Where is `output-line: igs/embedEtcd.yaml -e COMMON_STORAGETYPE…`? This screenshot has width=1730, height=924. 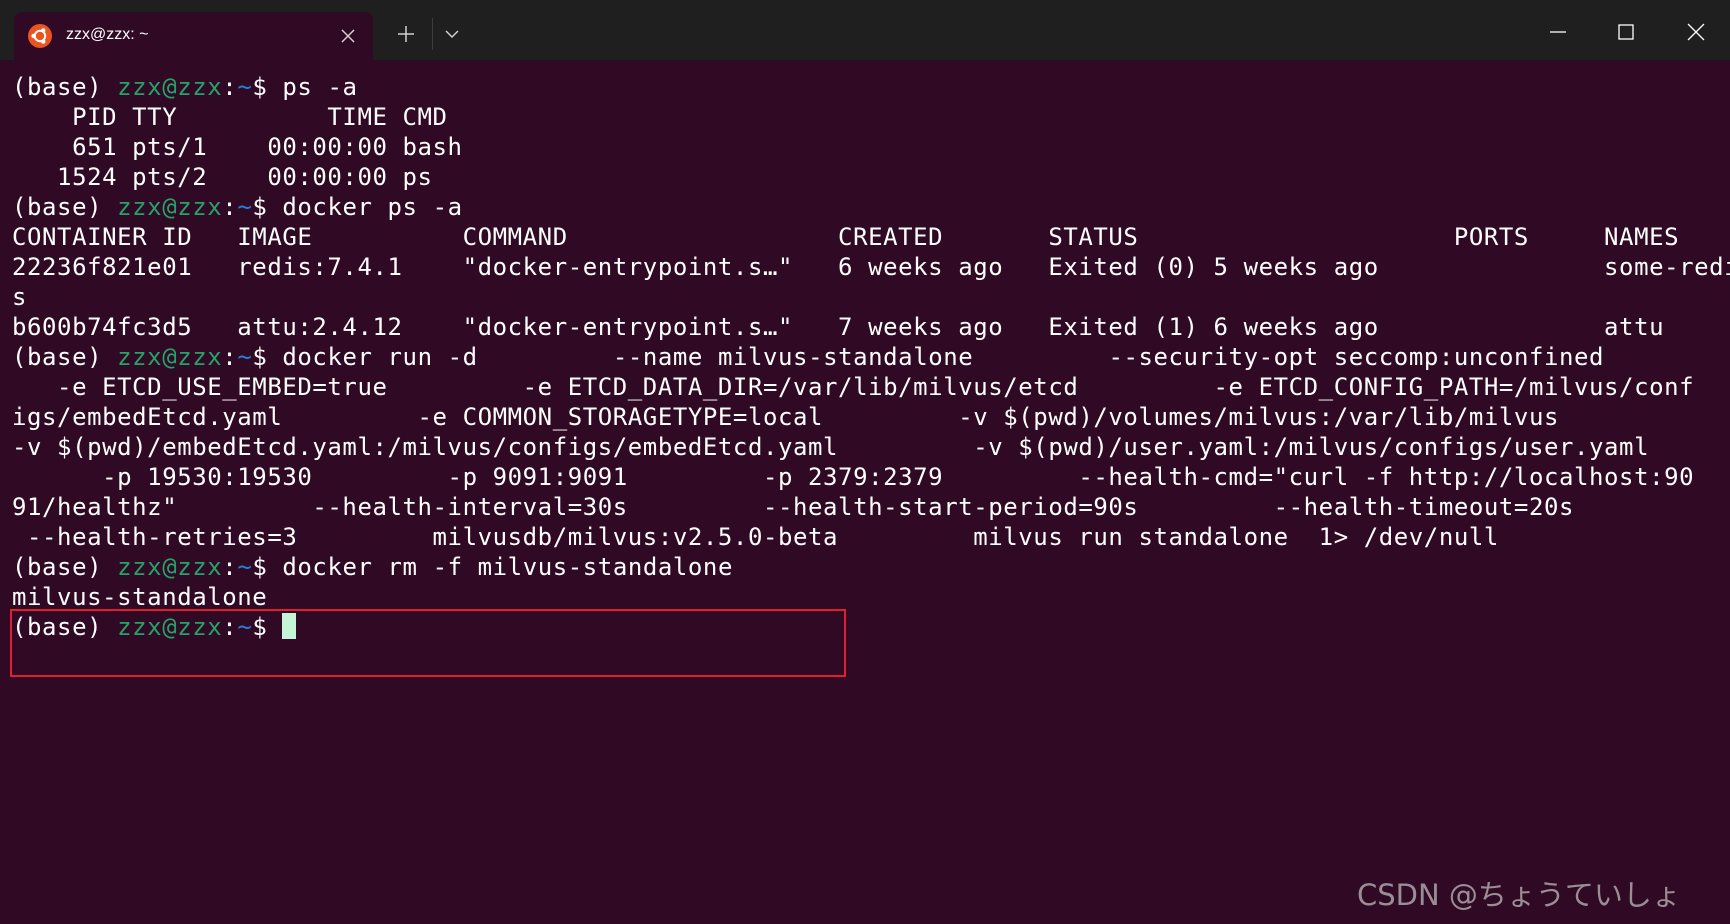 output-line: igs/embedEtcd.yaml -e COMMON_STORAGETYPE… is located at coordinates (785, 417).